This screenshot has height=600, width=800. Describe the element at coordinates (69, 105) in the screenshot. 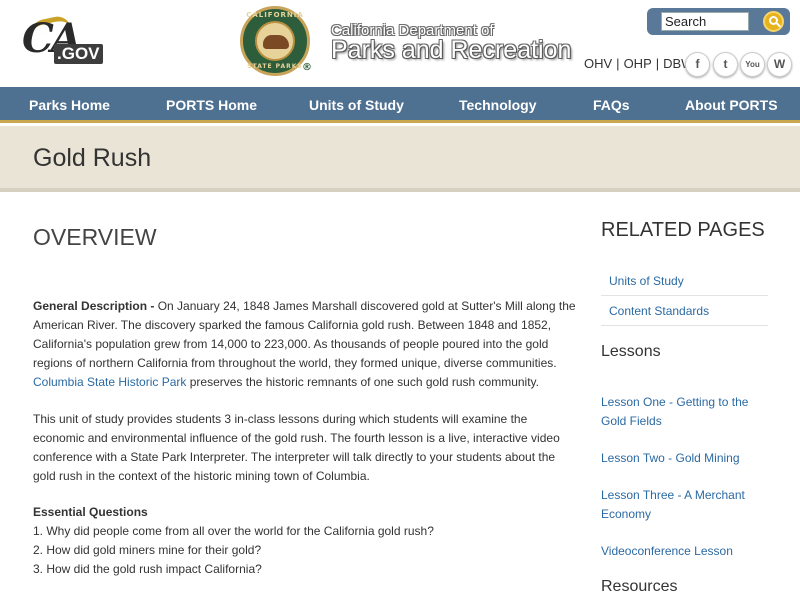

I see `nav-parks-home: Parks Home` at that location.